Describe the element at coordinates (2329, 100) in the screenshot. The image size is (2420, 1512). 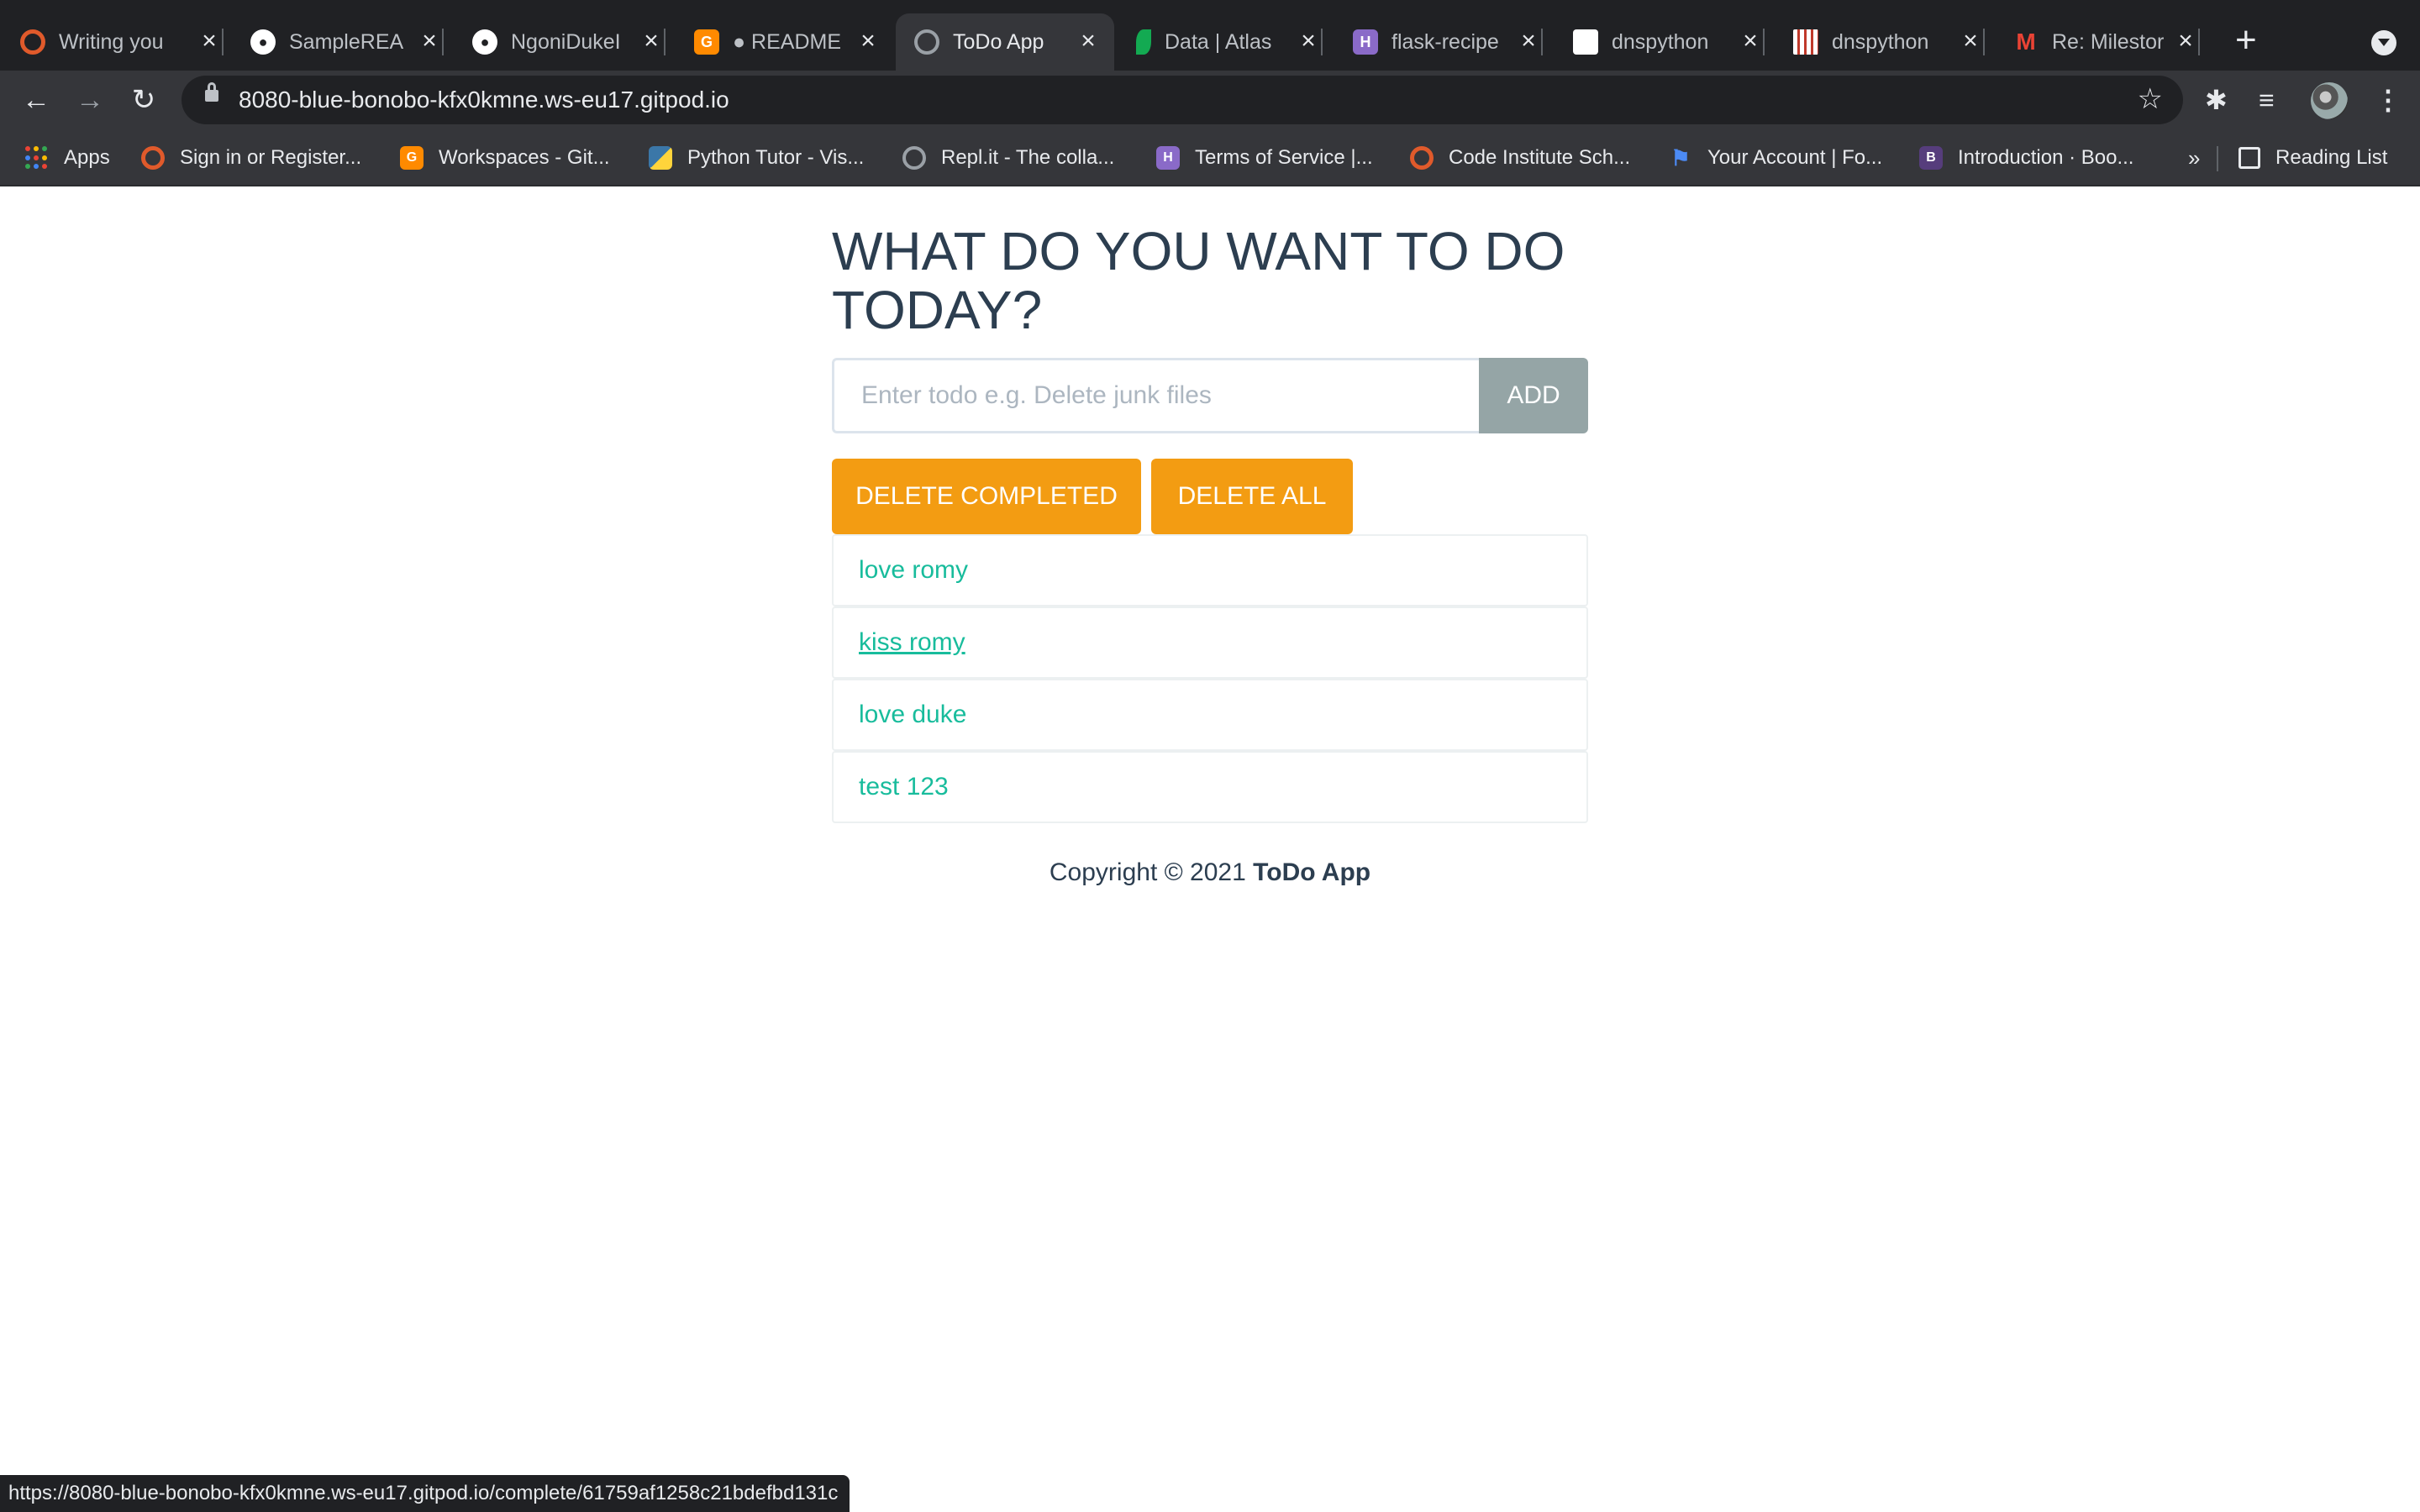
I see `profile-avatar` at that location.